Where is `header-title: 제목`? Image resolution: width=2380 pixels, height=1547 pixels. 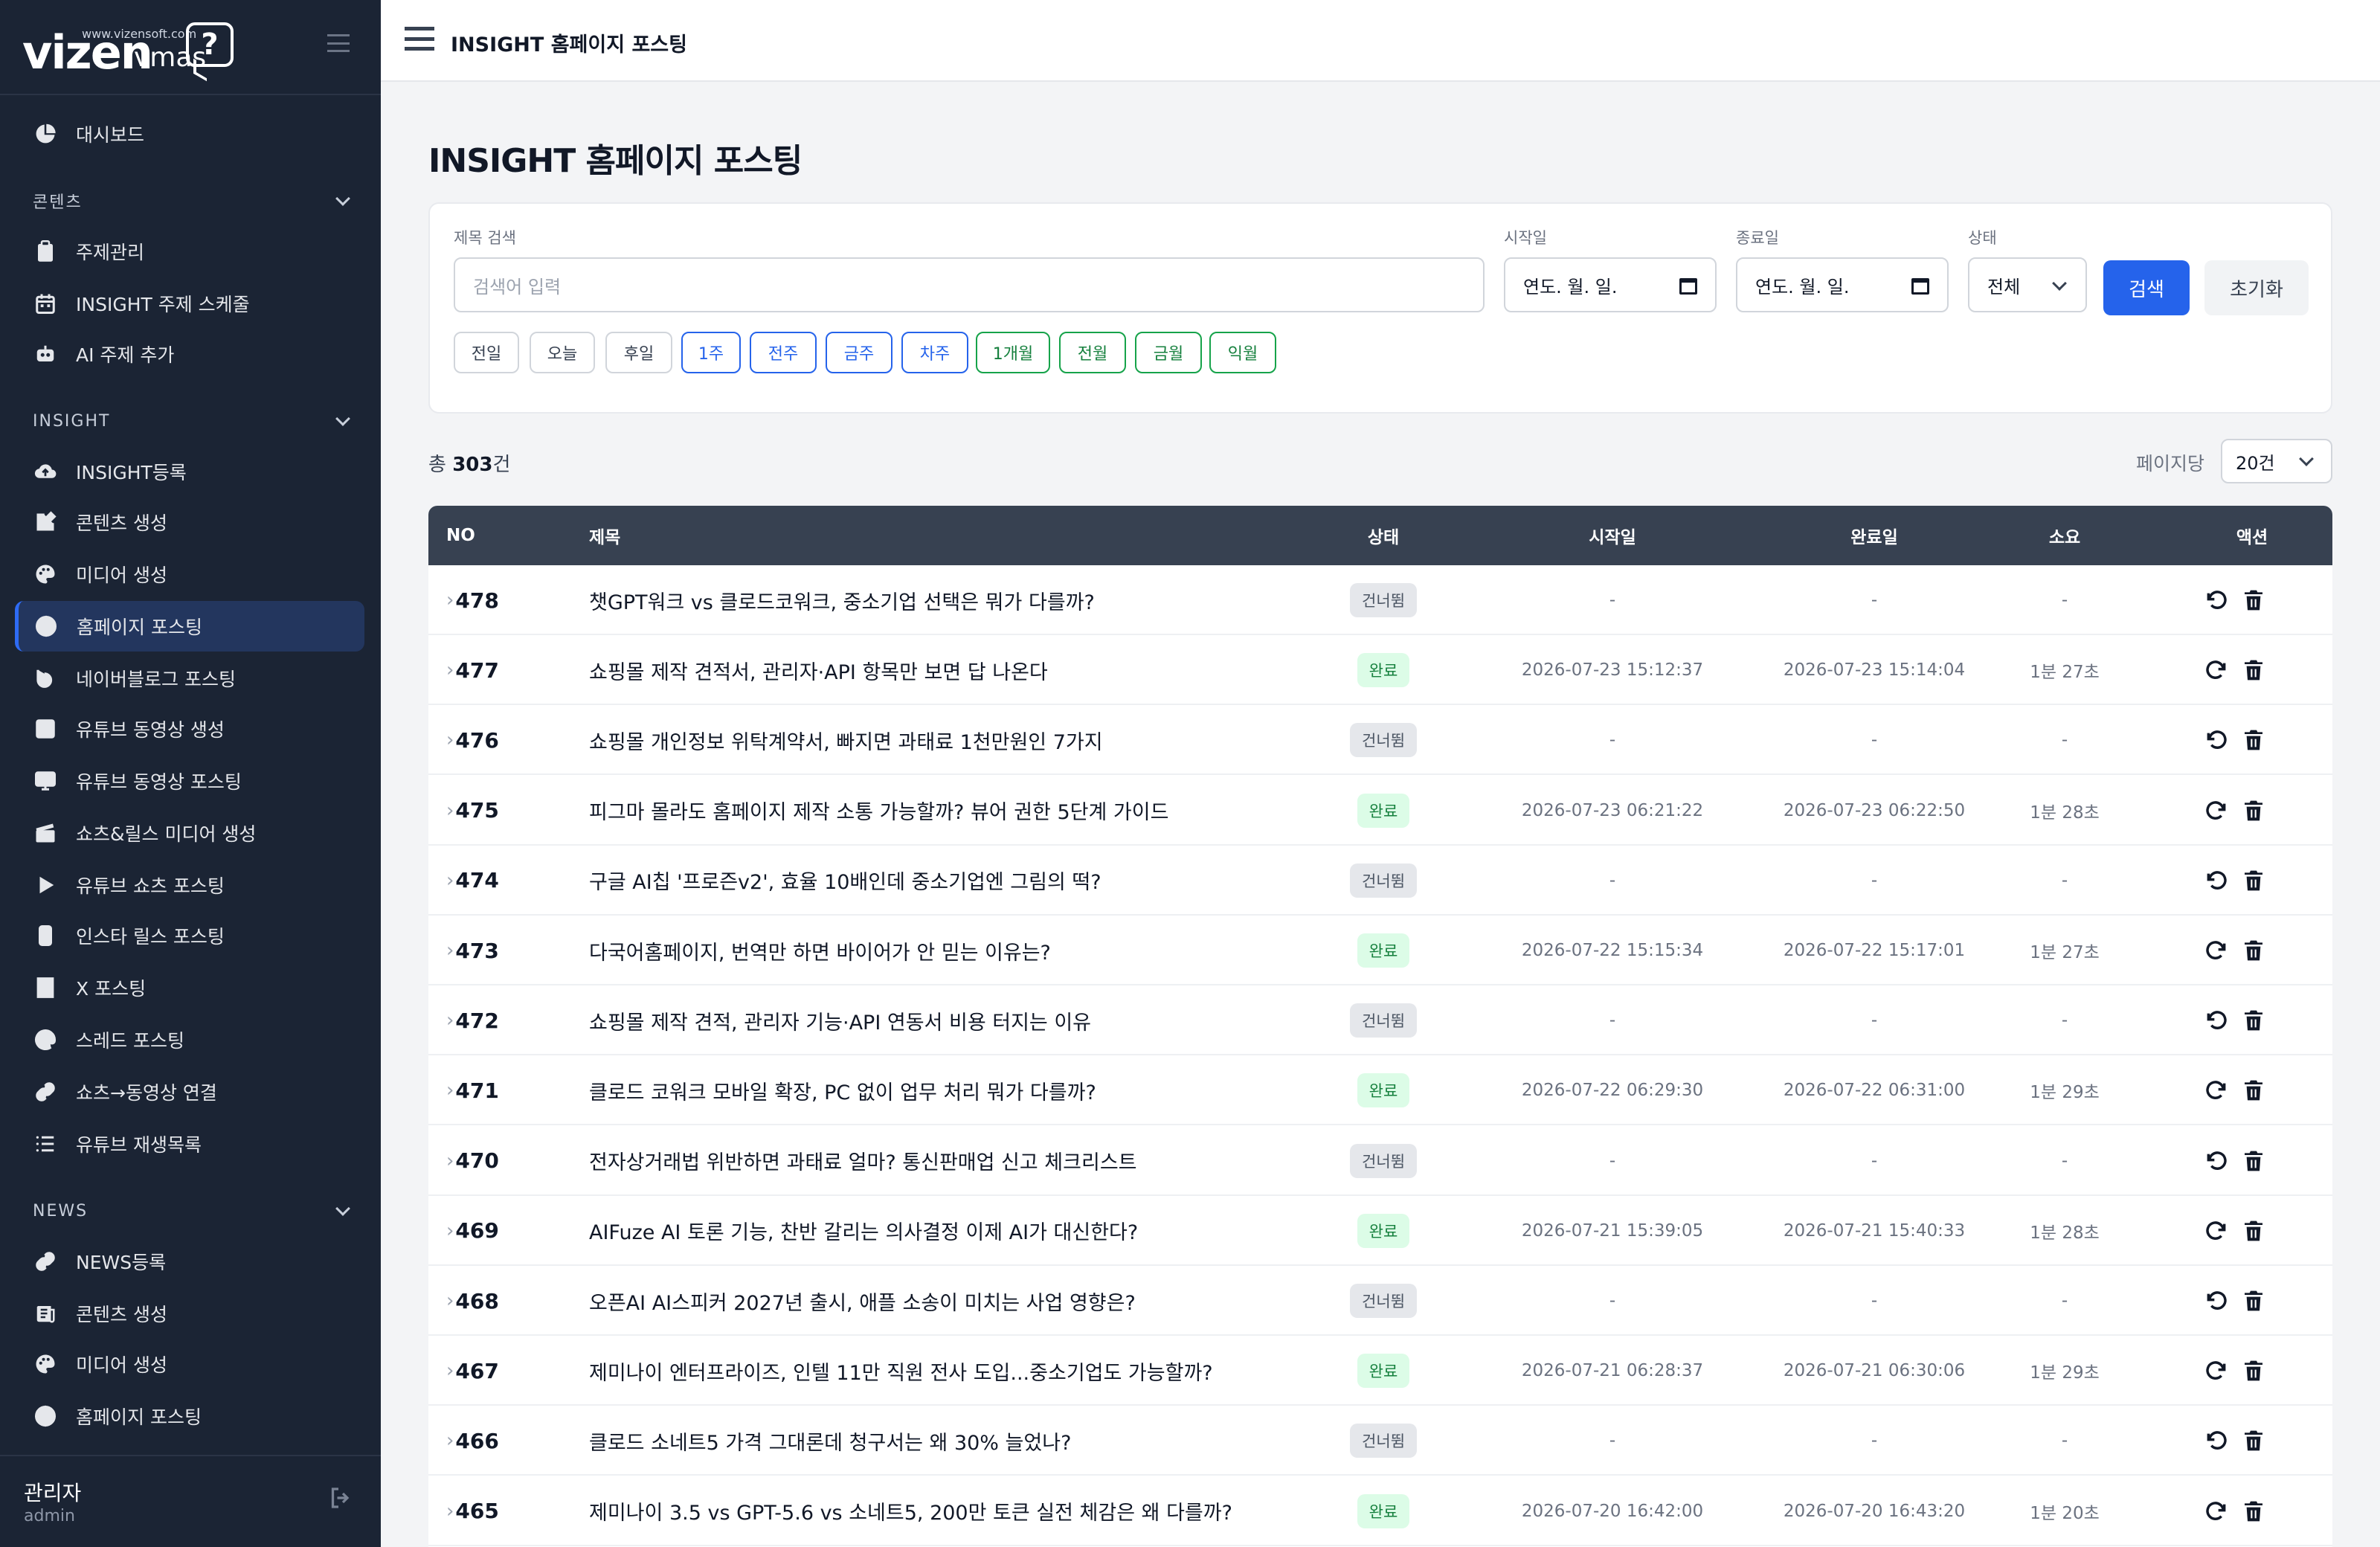
header-title: 제목 is located at coordinates (604, 536).